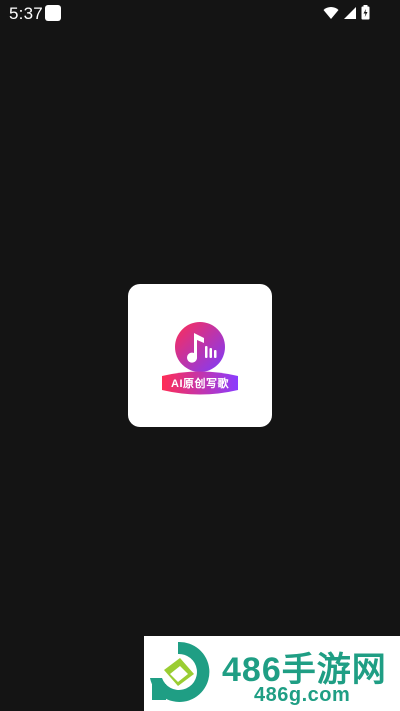 Image resolution: width=400 pixels, height=711 pixels. I want to click on status-time: 5:37, so click(26, 13).